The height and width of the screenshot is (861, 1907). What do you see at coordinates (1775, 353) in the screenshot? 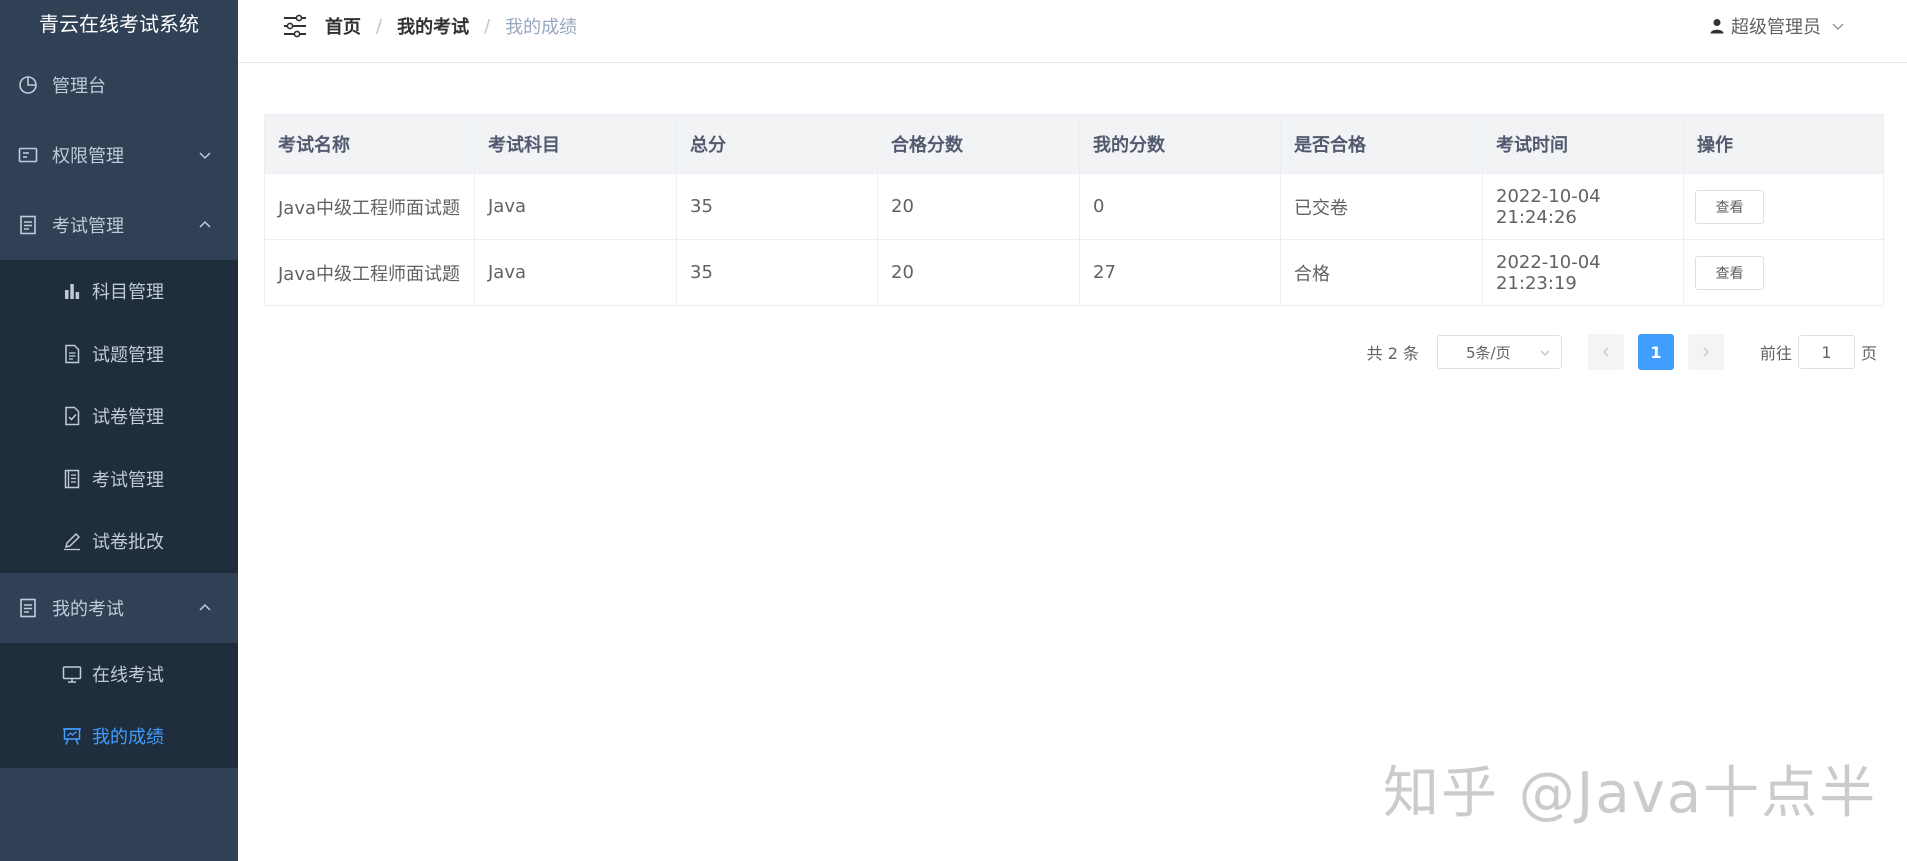
I see `goto-prefix: 前往` at bounding box center [1775, 353].